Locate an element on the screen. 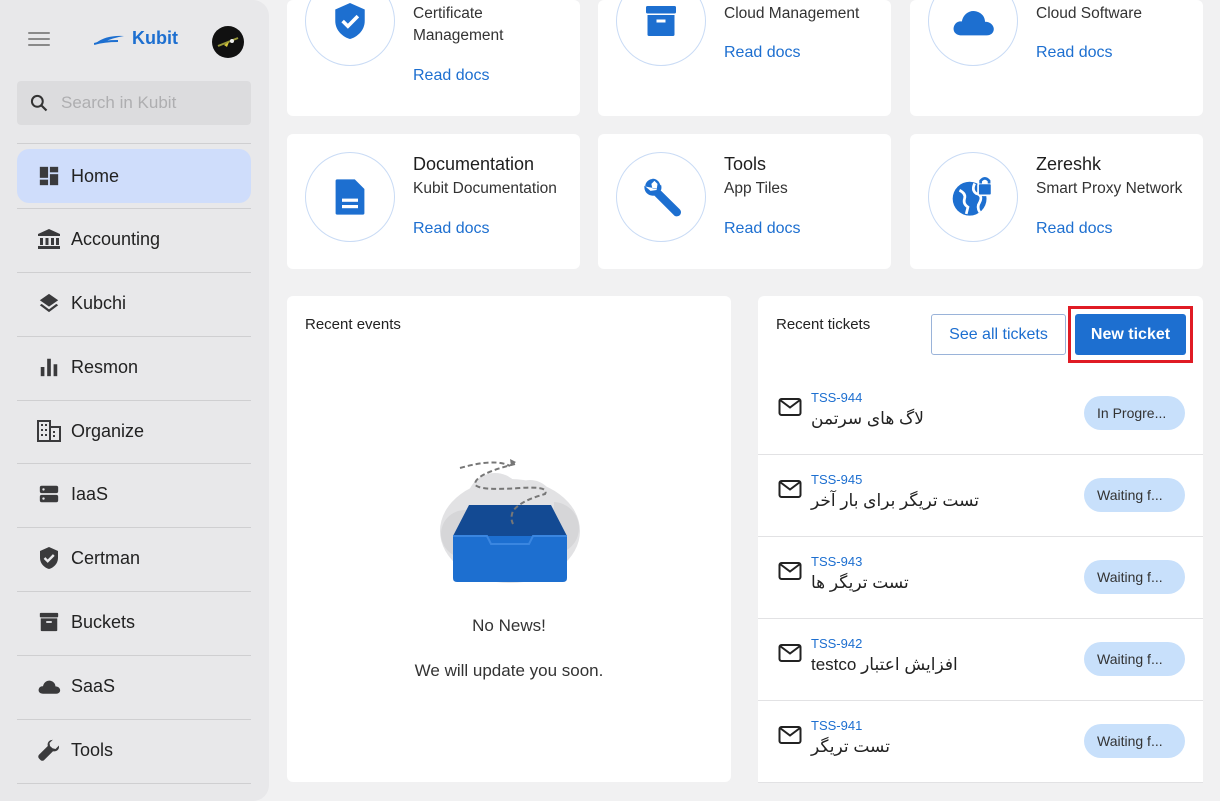  empty-inbox-illustration is located at coordinates (510, 521).